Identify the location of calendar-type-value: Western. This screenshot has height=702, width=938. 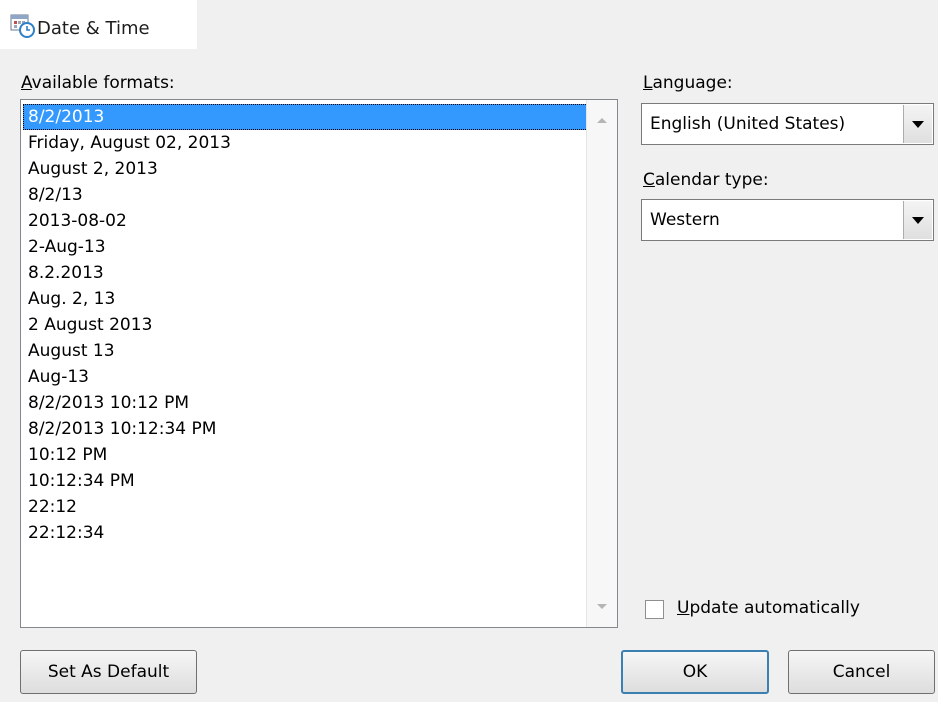
(685, 220).